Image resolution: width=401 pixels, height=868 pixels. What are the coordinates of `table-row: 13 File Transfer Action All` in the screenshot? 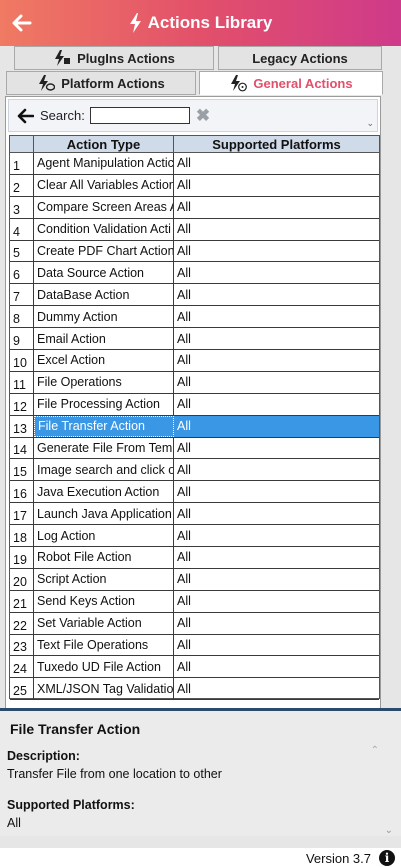 It's located at (194, 426).